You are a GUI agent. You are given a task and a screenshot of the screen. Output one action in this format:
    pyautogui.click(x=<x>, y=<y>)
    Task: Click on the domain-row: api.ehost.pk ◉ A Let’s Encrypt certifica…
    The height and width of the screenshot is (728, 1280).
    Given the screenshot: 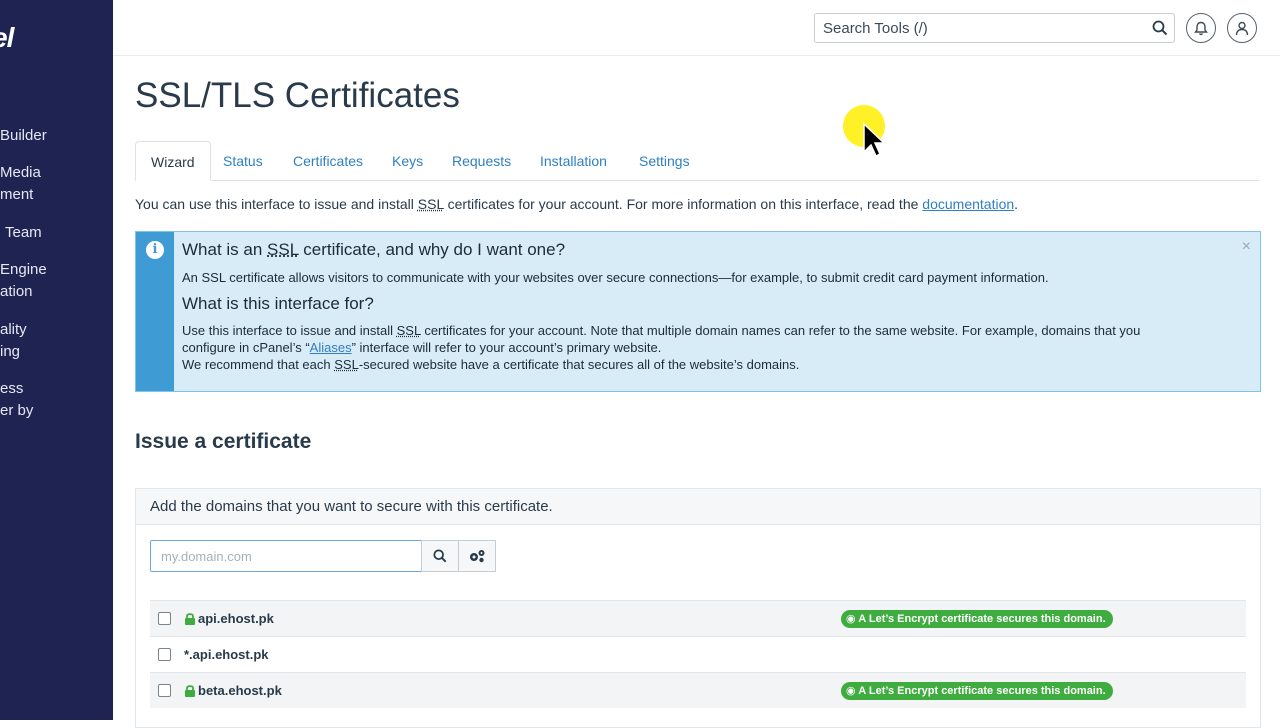 What is the action you would take?
    pyautogui.click(x=698, y=618)
    